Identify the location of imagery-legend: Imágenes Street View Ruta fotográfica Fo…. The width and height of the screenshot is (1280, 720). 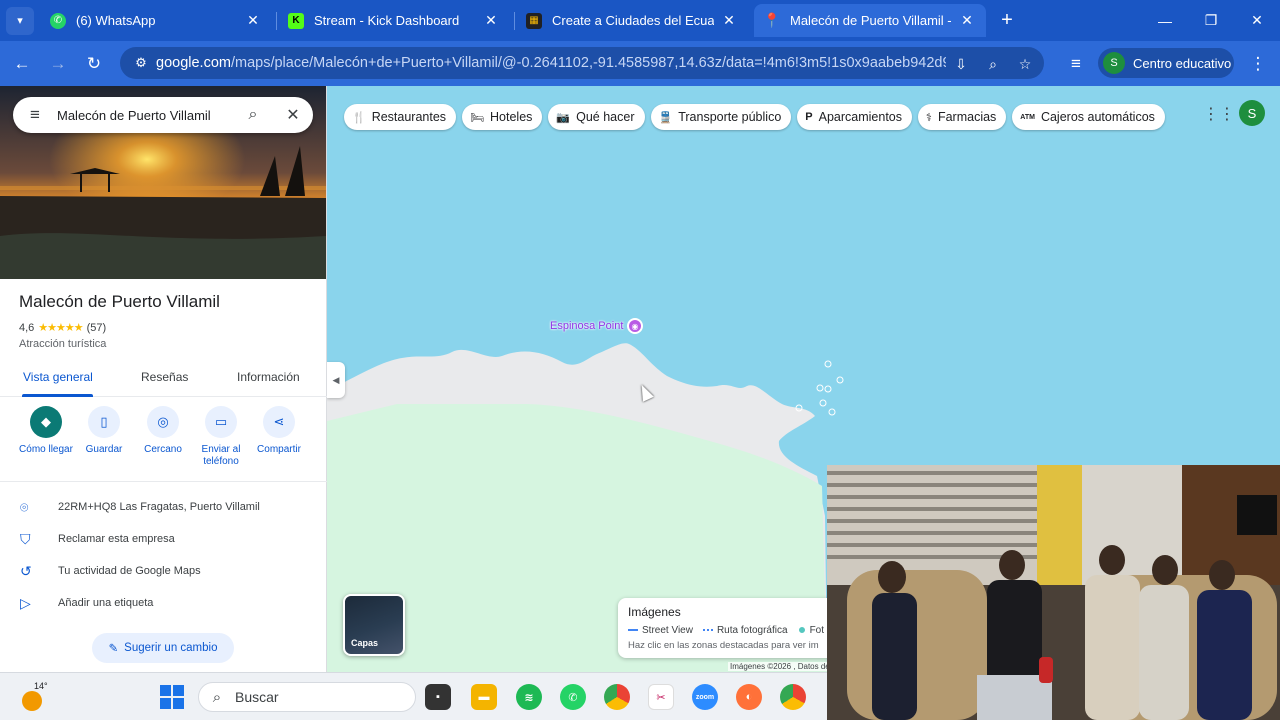
(726, 628).